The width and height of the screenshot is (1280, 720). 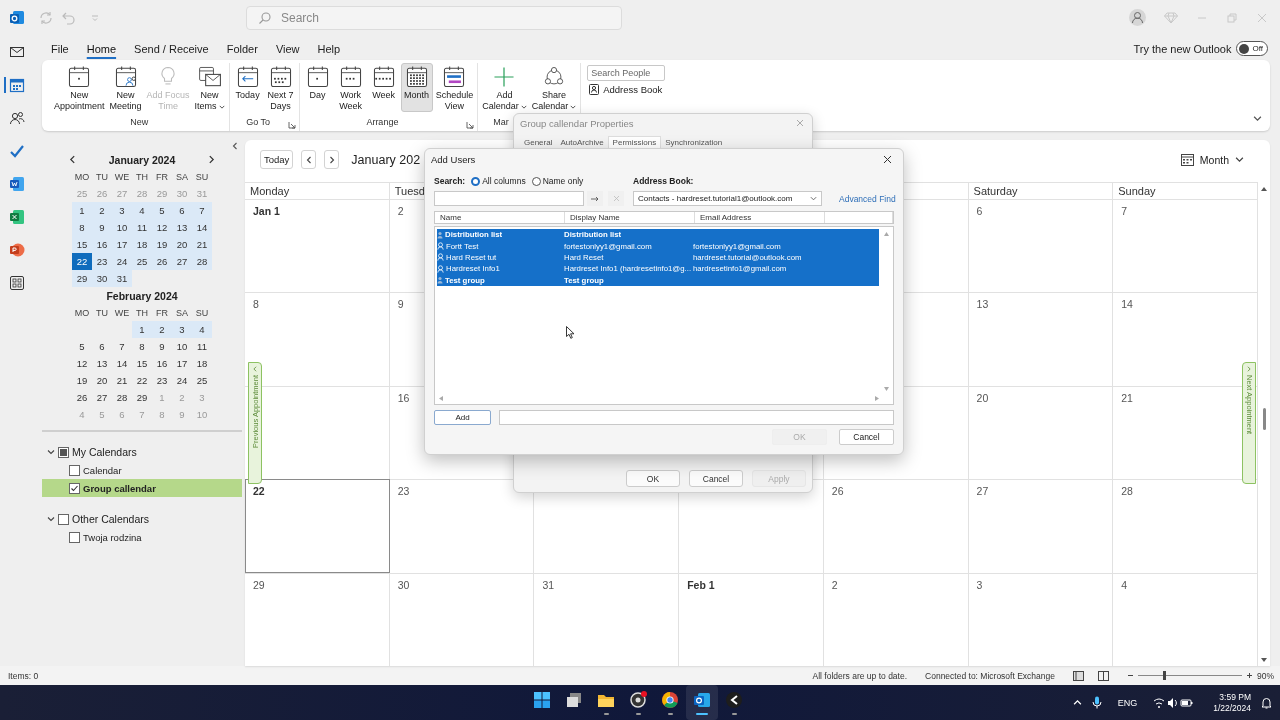 I want to click on reading-view-icon, so click(x=1103, y=675).